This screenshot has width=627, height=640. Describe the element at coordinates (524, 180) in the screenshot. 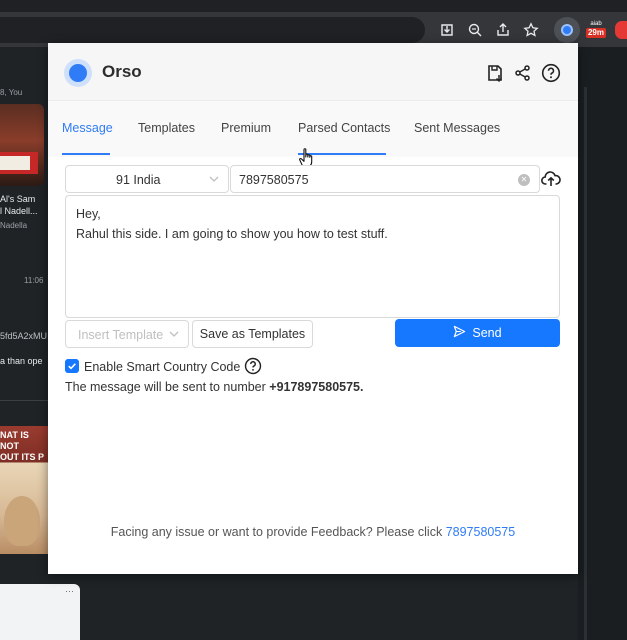

I see `clear-icon: ✕` at that location.